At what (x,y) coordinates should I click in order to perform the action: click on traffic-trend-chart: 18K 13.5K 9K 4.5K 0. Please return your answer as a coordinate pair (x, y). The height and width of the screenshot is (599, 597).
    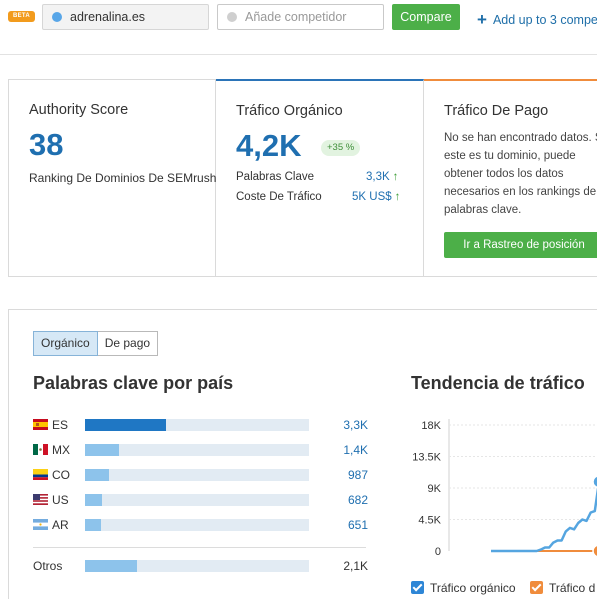
    Looking at the image, I should click on (493, 490).